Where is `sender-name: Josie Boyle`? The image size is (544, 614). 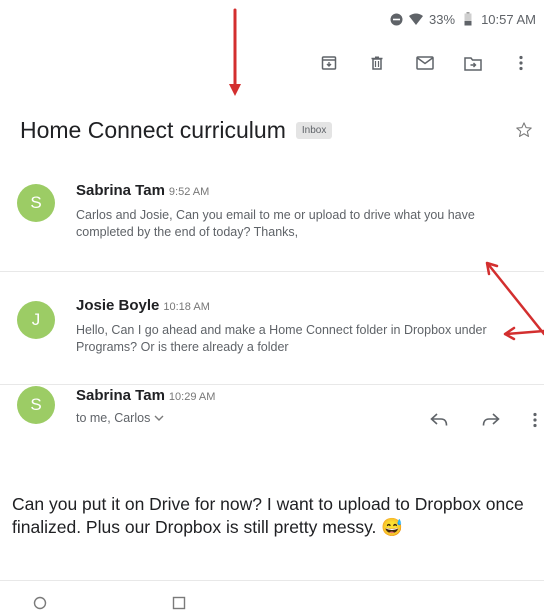
sender-name: Josie Boyle is located at coordinates (118, 305).